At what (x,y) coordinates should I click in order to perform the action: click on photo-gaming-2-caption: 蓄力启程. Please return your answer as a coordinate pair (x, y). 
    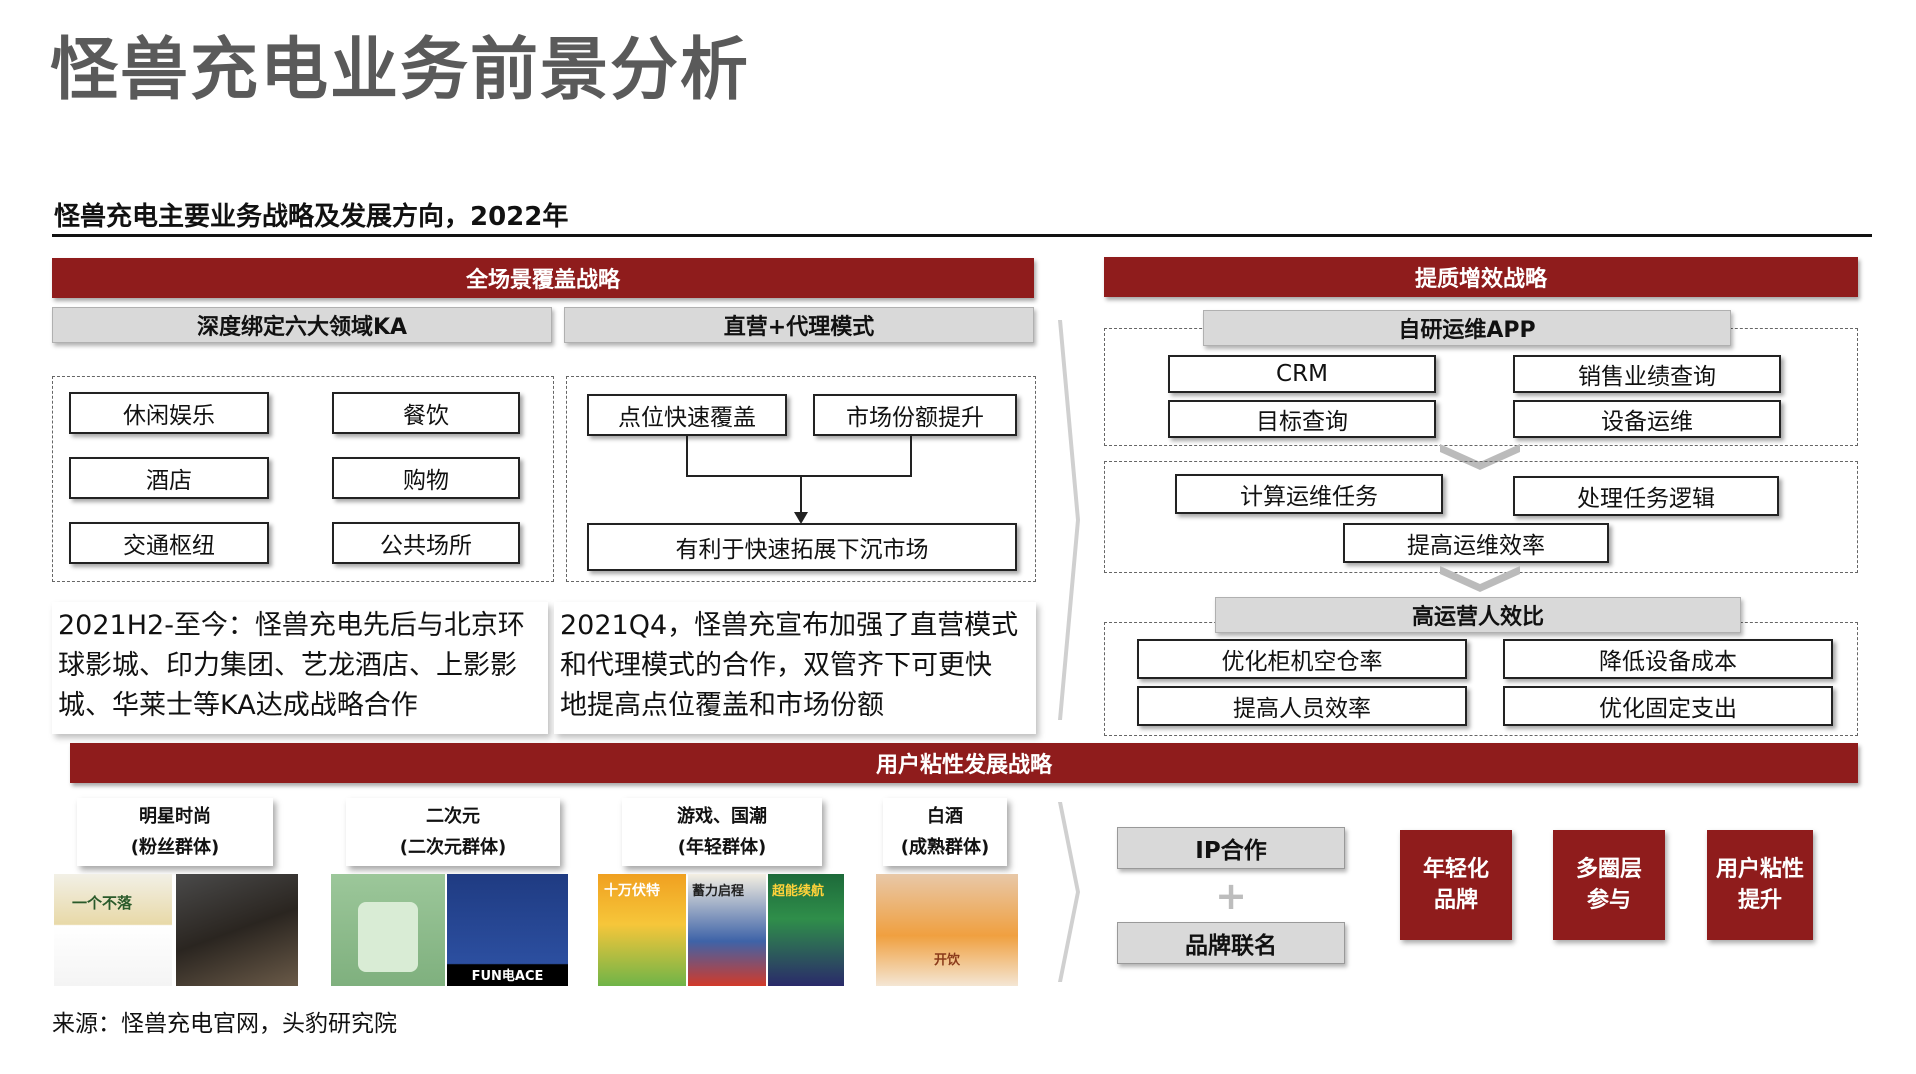
    Looking at the image, I should click on (718, 891).